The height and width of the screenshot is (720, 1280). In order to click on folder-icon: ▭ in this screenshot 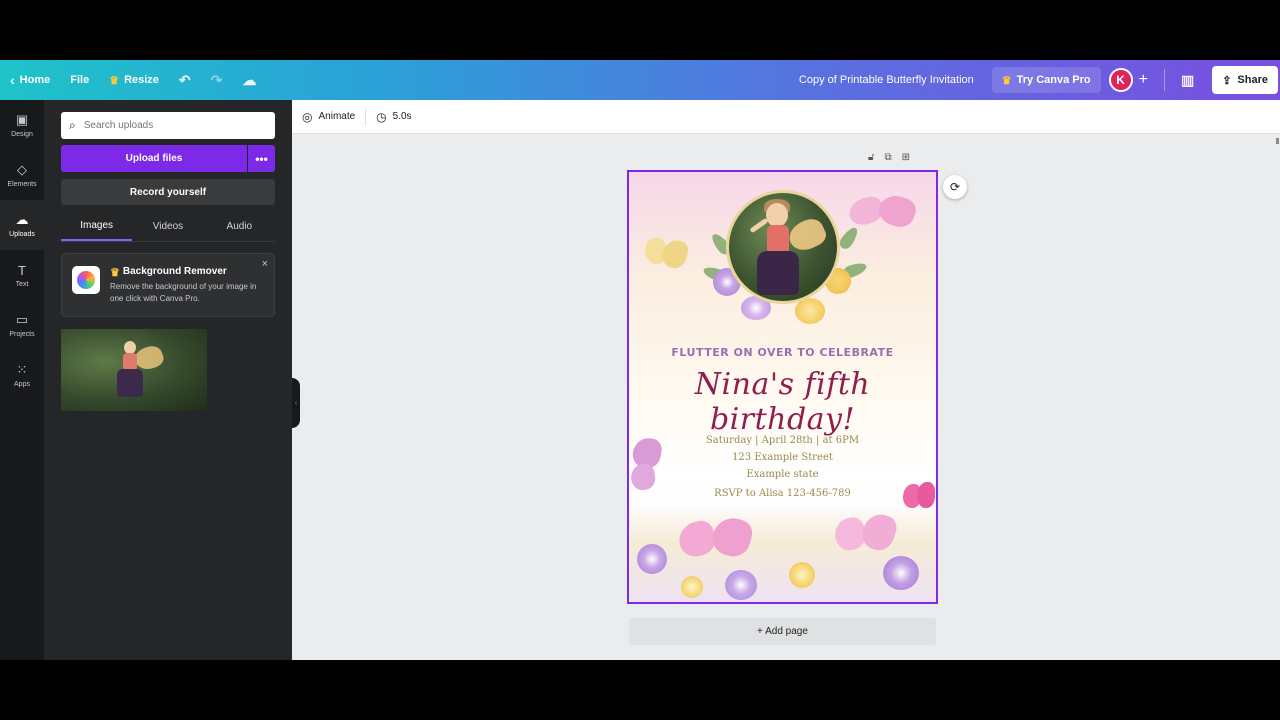, I will do `click(22, 319)`.